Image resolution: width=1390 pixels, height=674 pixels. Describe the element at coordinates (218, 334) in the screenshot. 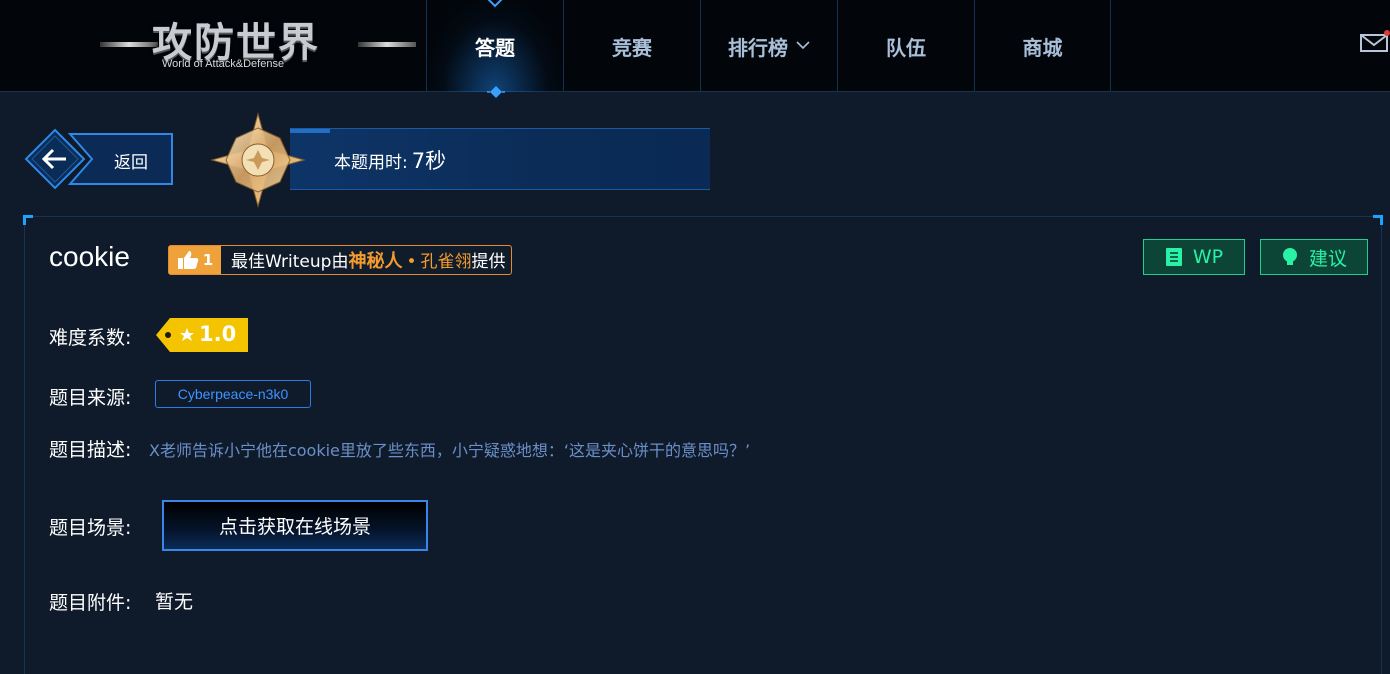

I see `difficulty-value: 1.0` at that location.